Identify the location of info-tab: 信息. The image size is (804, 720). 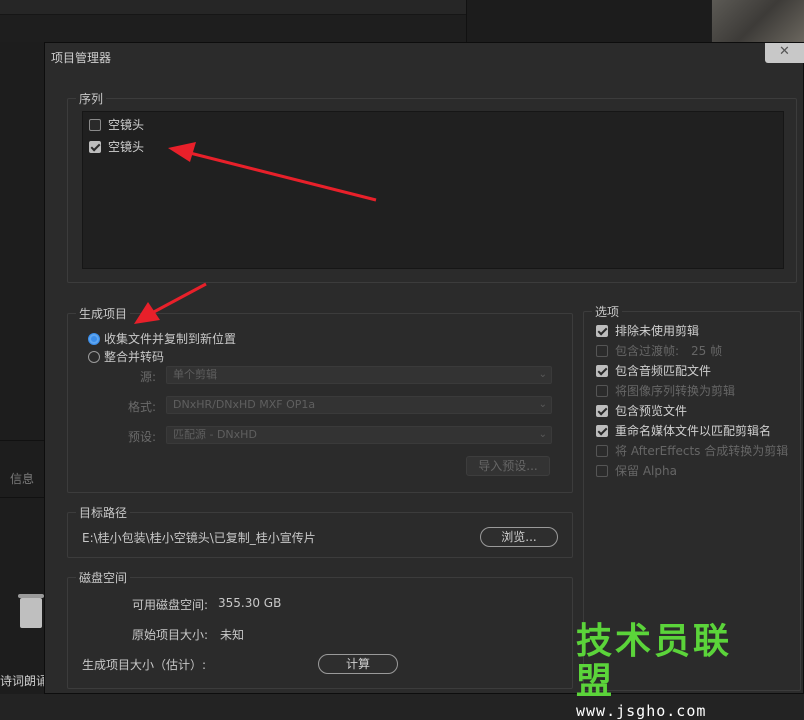
(22, 478).